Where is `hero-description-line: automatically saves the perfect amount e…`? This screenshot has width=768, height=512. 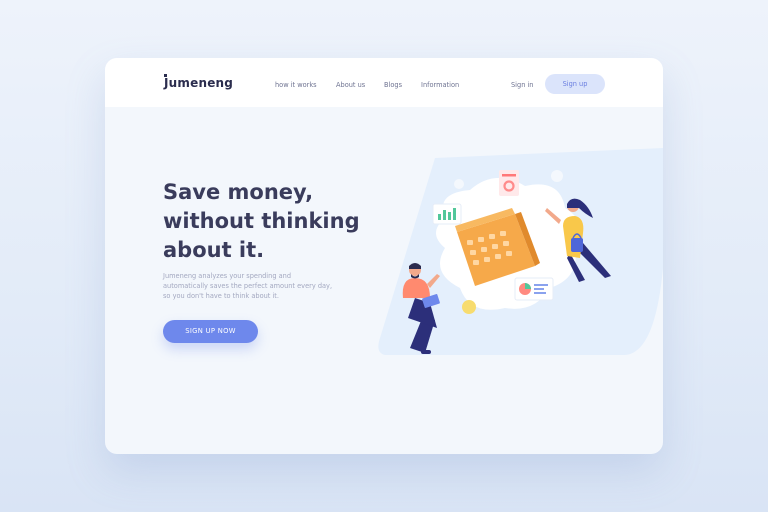 hero-description-line: automatically saves the perfect amount e… is located at coordinates (248, 285).